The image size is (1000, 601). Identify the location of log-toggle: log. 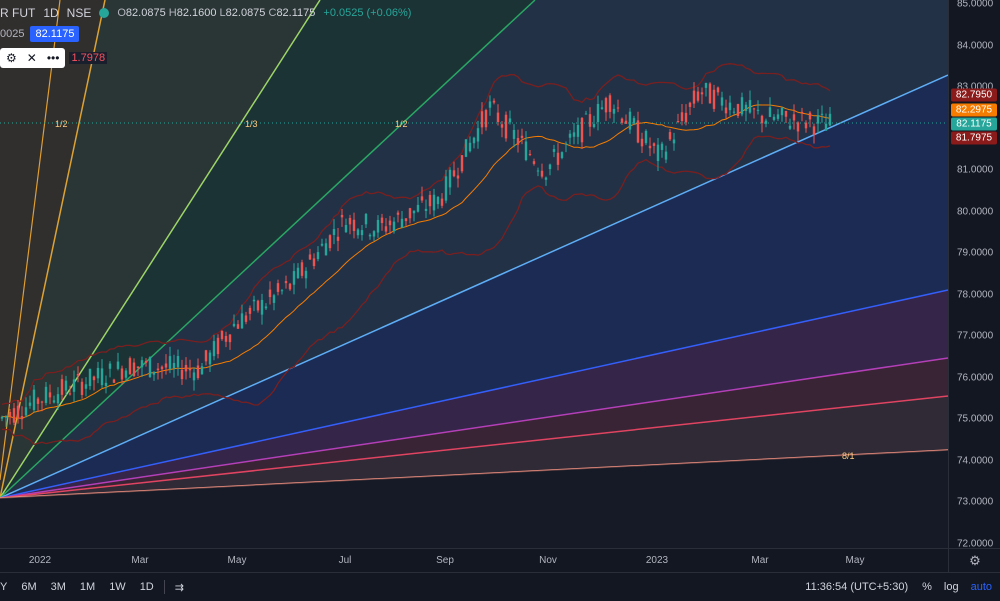
(951, 587).